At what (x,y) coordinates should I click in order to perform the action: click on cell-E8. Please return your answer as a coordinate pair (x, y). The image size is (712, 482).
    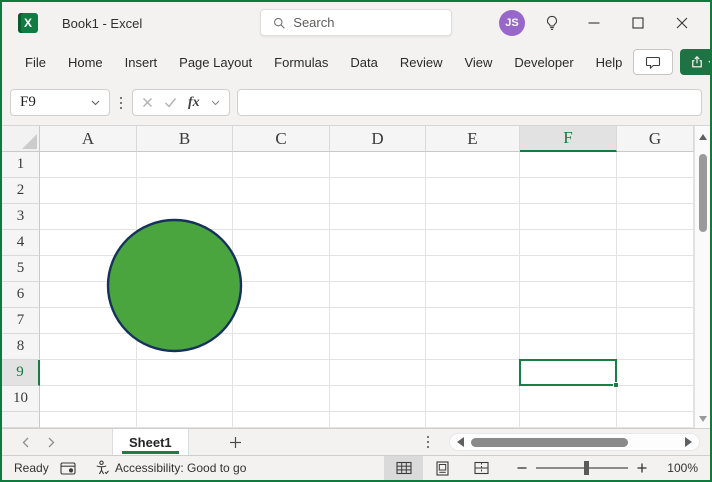
    Looking at the image, I should click on (473, 347).